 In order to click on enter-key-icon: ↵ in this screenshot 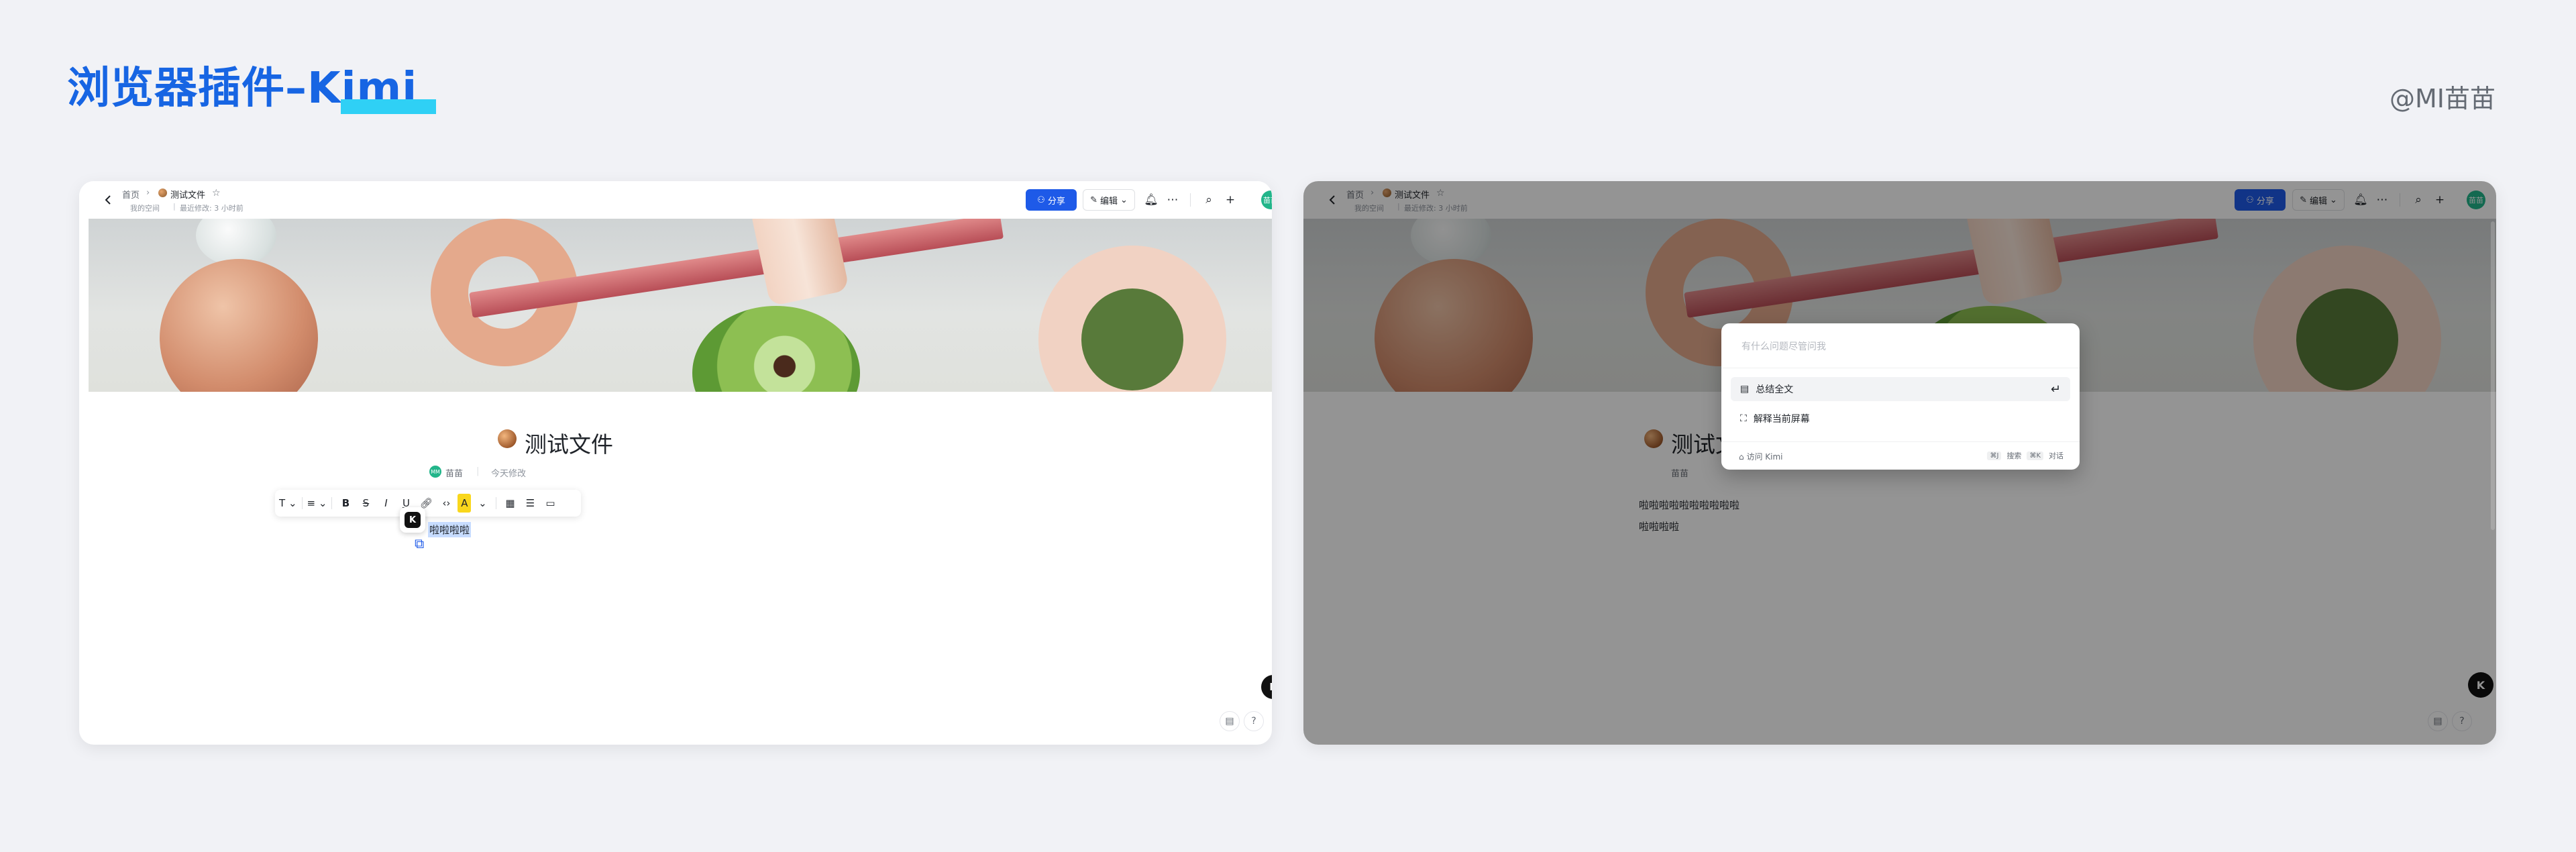, I will do `click(2055, 389)`.